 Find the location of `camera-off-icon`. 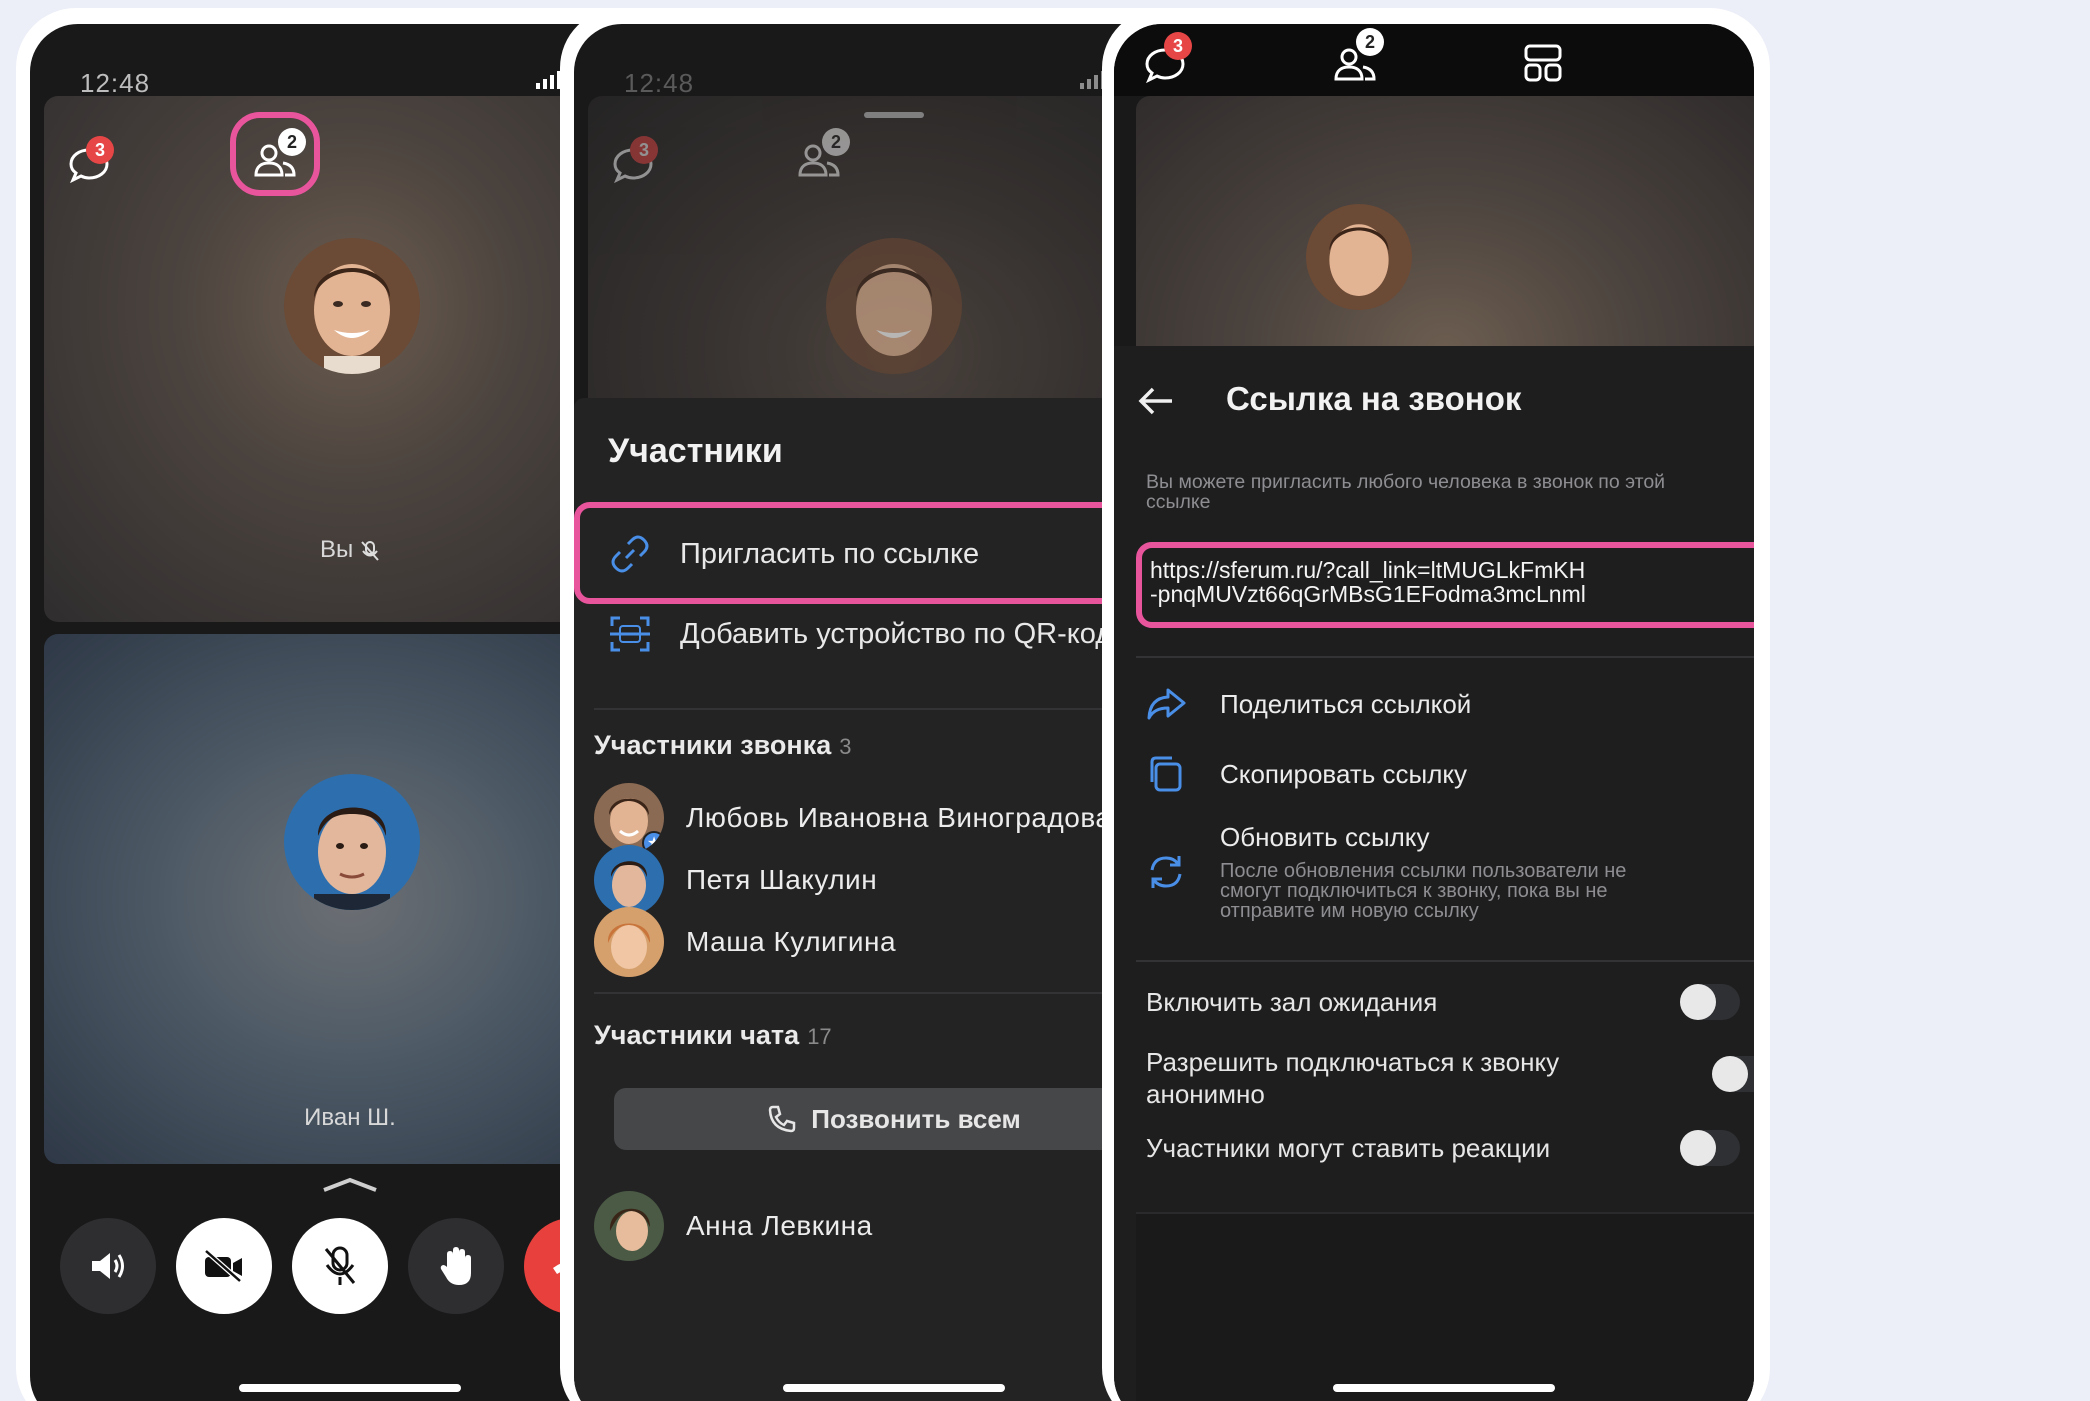

camera-off-icon is located at coordinates (223, 1266).